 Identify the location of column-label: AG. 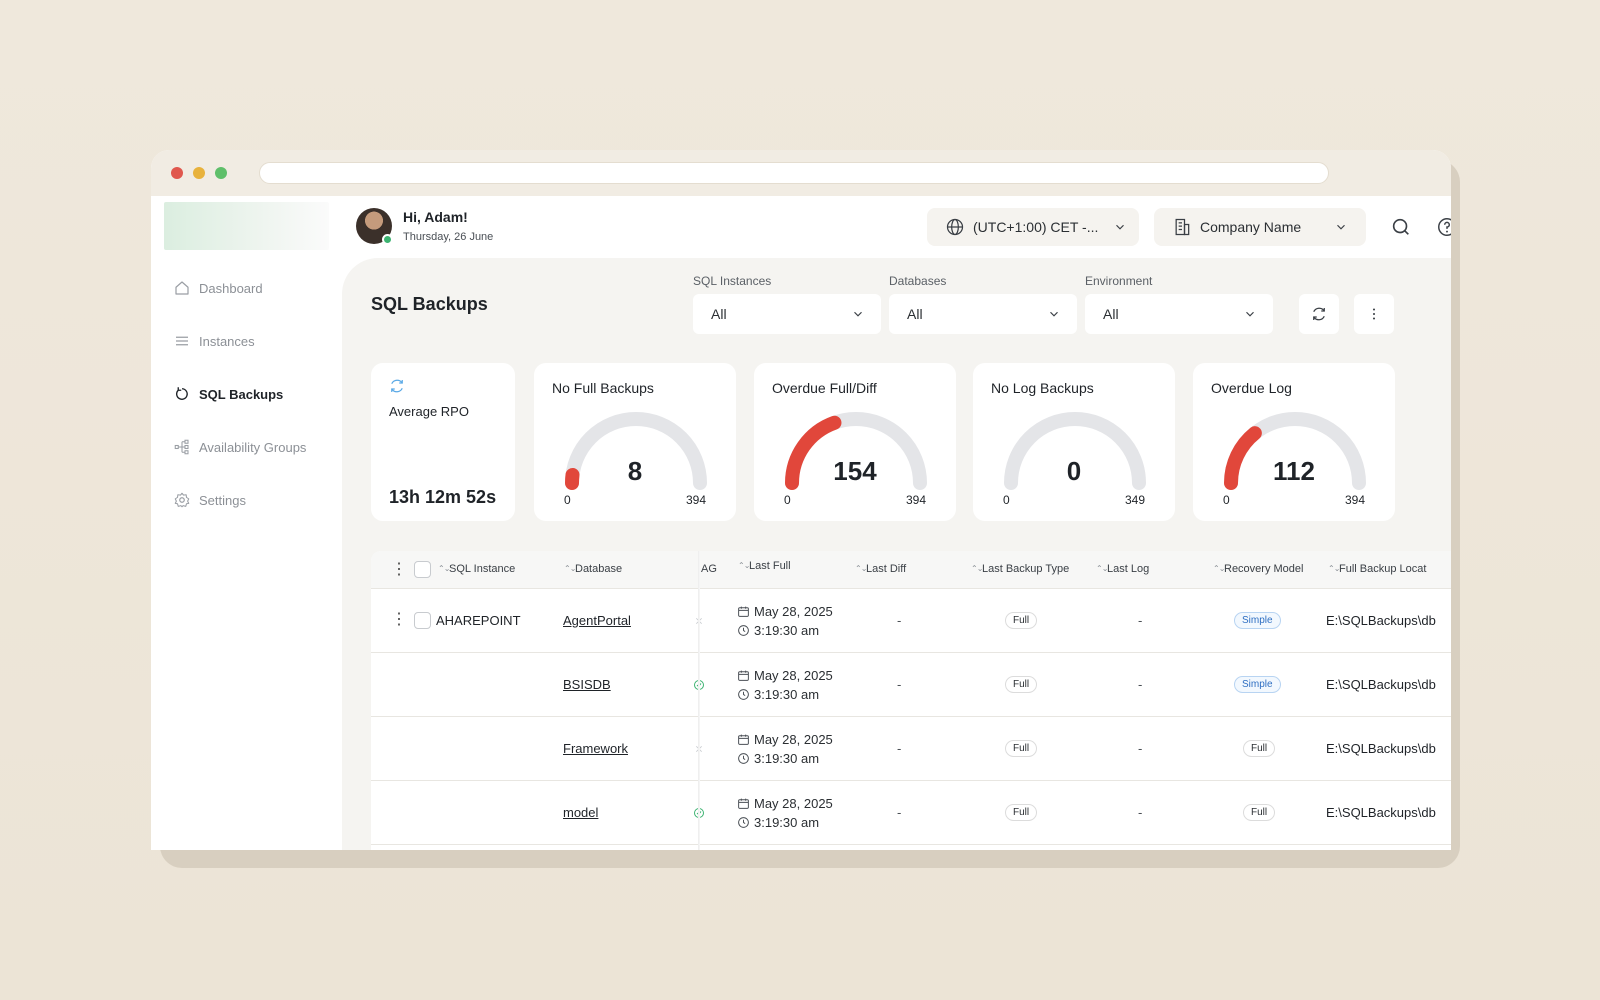
(709, 569).